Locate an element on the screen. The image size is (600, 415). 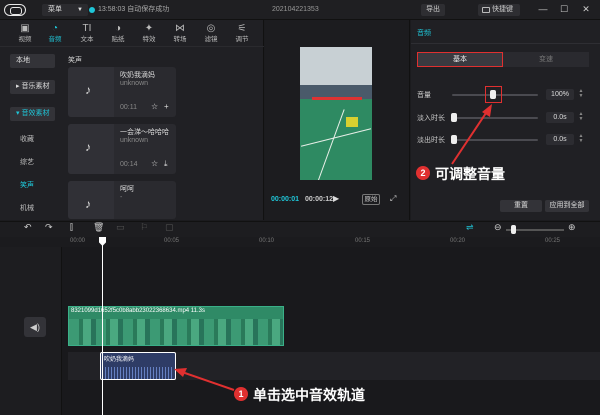
playhead-line is located at coordinates (102, 326).